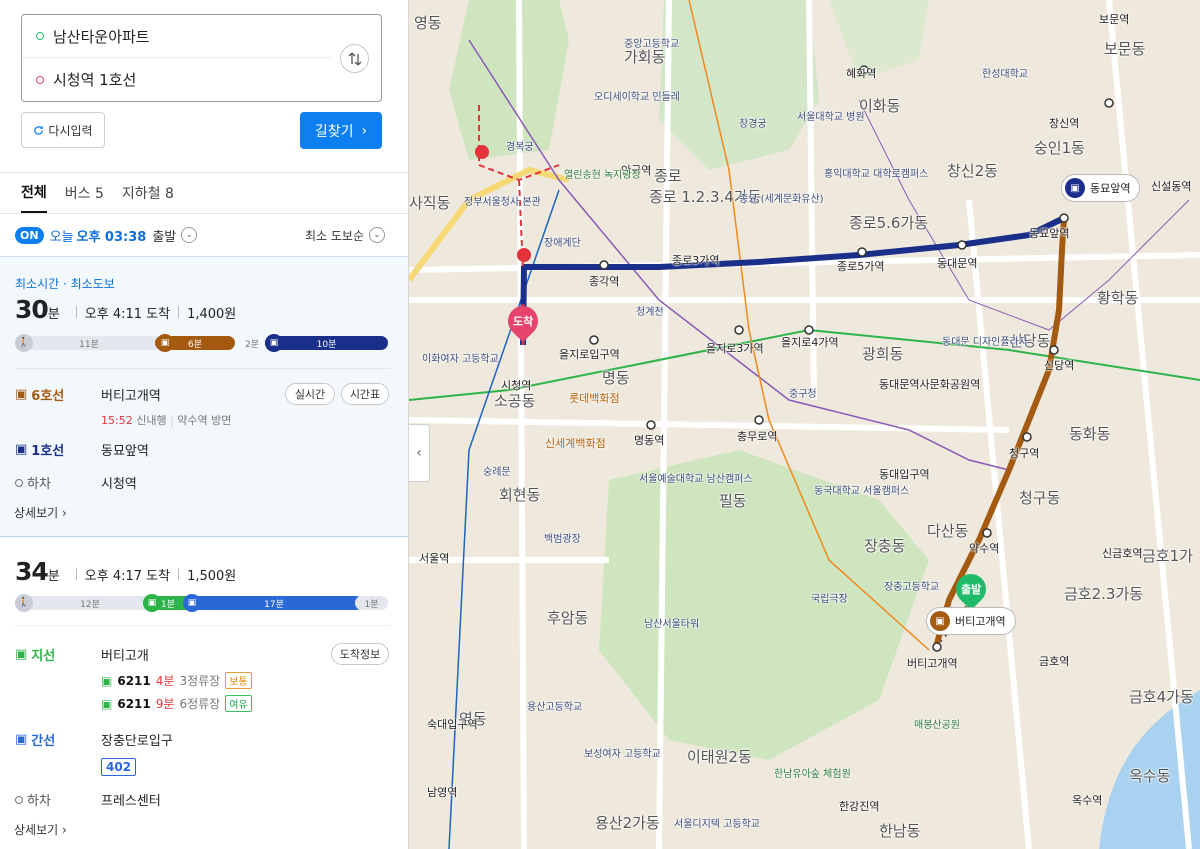 The width and height of the screenshot is (1200, 849). Describe the element at coordinates (310, 394) in the screenshot. I see `realtime-button: 실시간` at that location.